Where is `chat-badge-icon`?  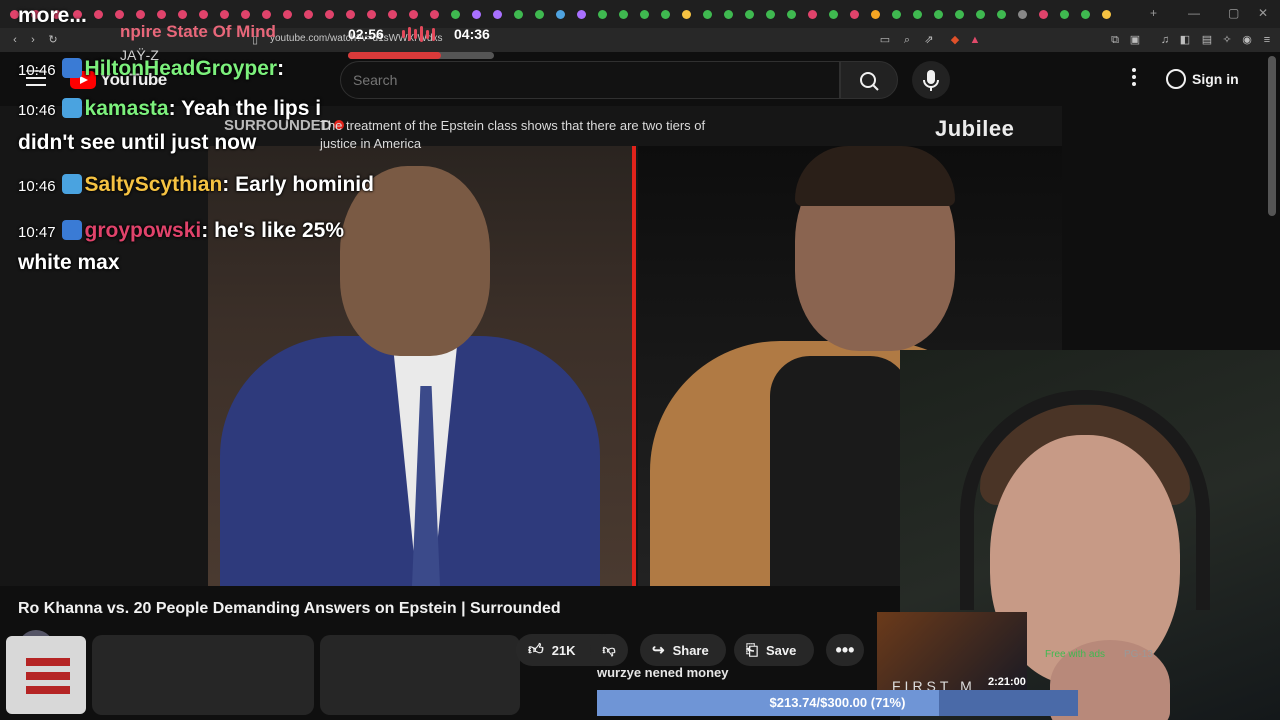
chat-badge-icon is located at coordinates (71, 68).